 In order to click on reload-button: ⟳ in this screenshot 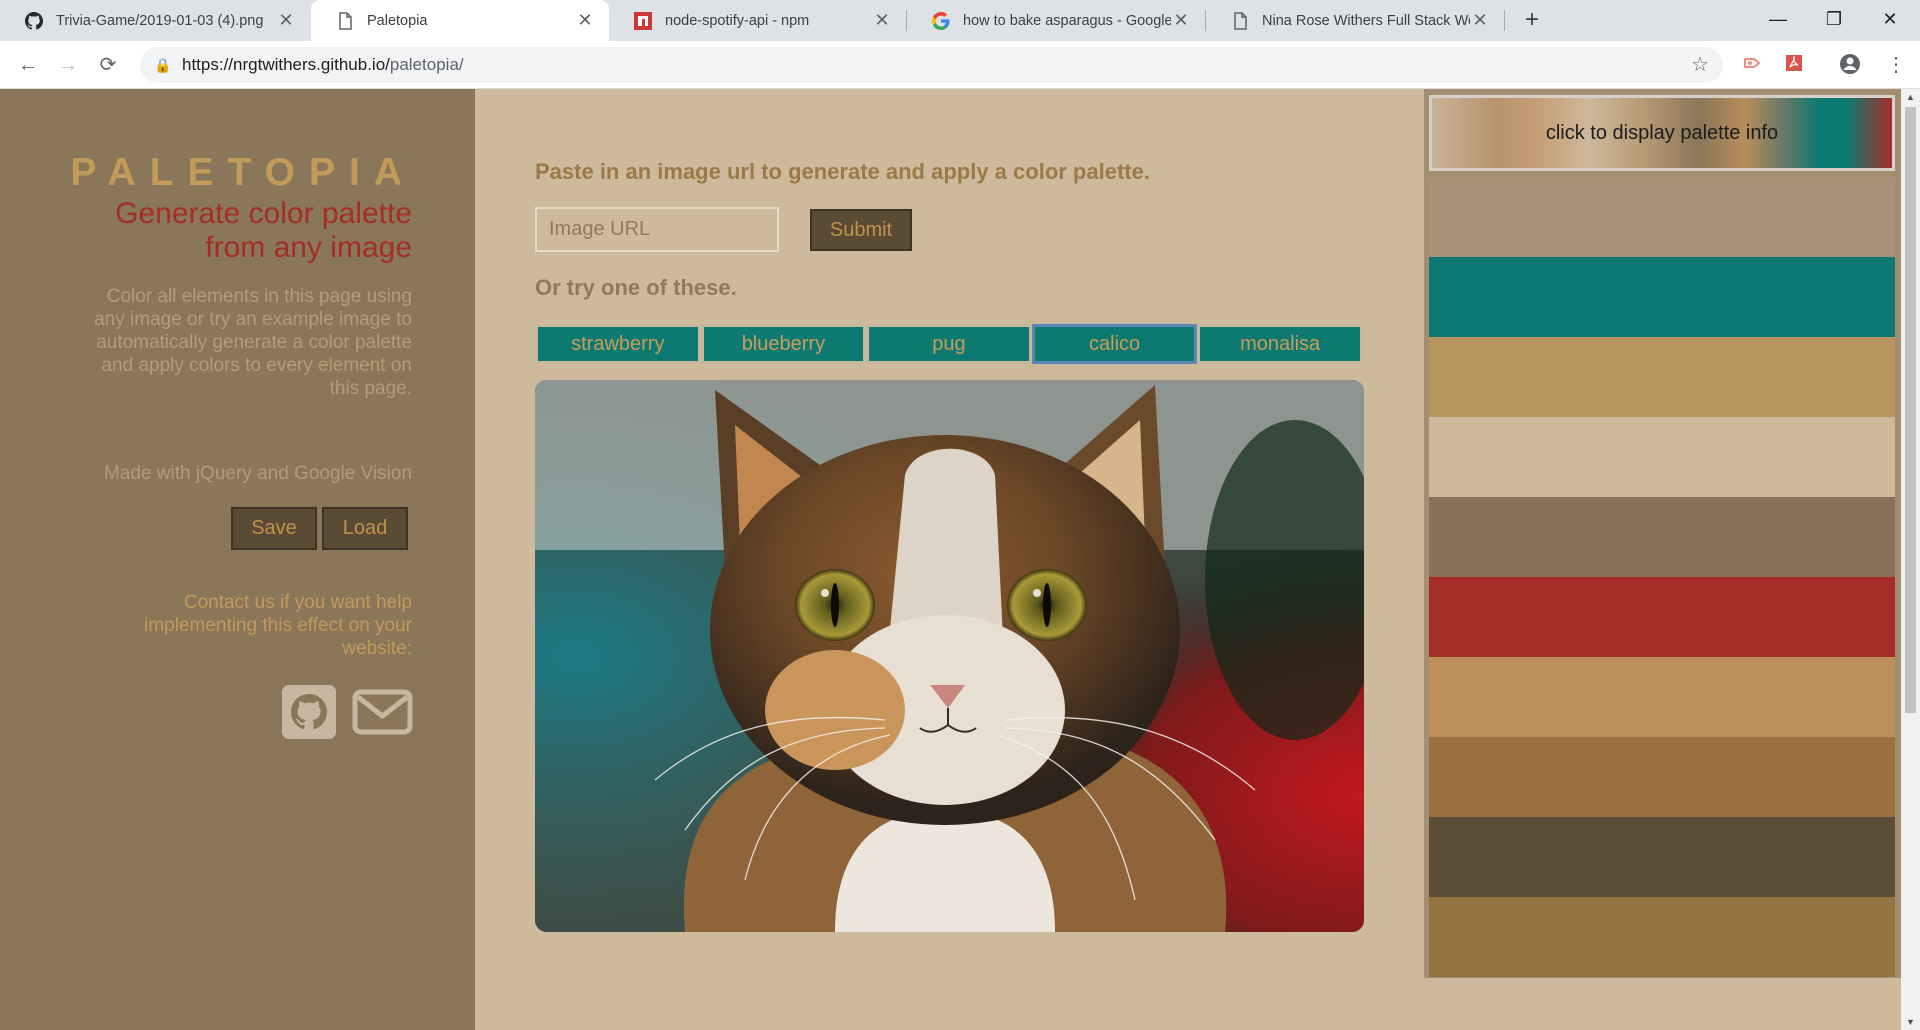, I will do `click(108, 65)`.